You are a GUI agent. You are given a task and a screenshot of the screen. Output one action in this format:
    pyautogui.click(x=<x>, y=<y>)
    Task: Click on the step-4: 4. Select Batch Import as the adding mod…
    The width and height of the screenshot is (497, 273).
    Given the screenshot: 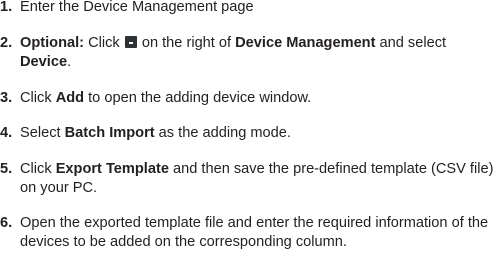 What is the action you would take?
    pyautogui.click(x=248, y=133)
    